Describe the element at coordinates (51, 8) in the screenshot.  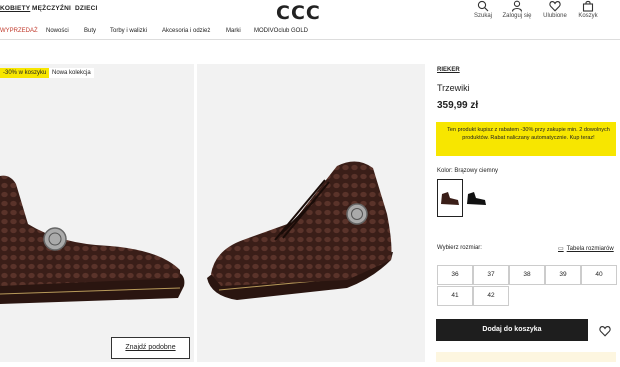
I see `tab-mezczyzni: MĘŻCZYŹNI` at that location.